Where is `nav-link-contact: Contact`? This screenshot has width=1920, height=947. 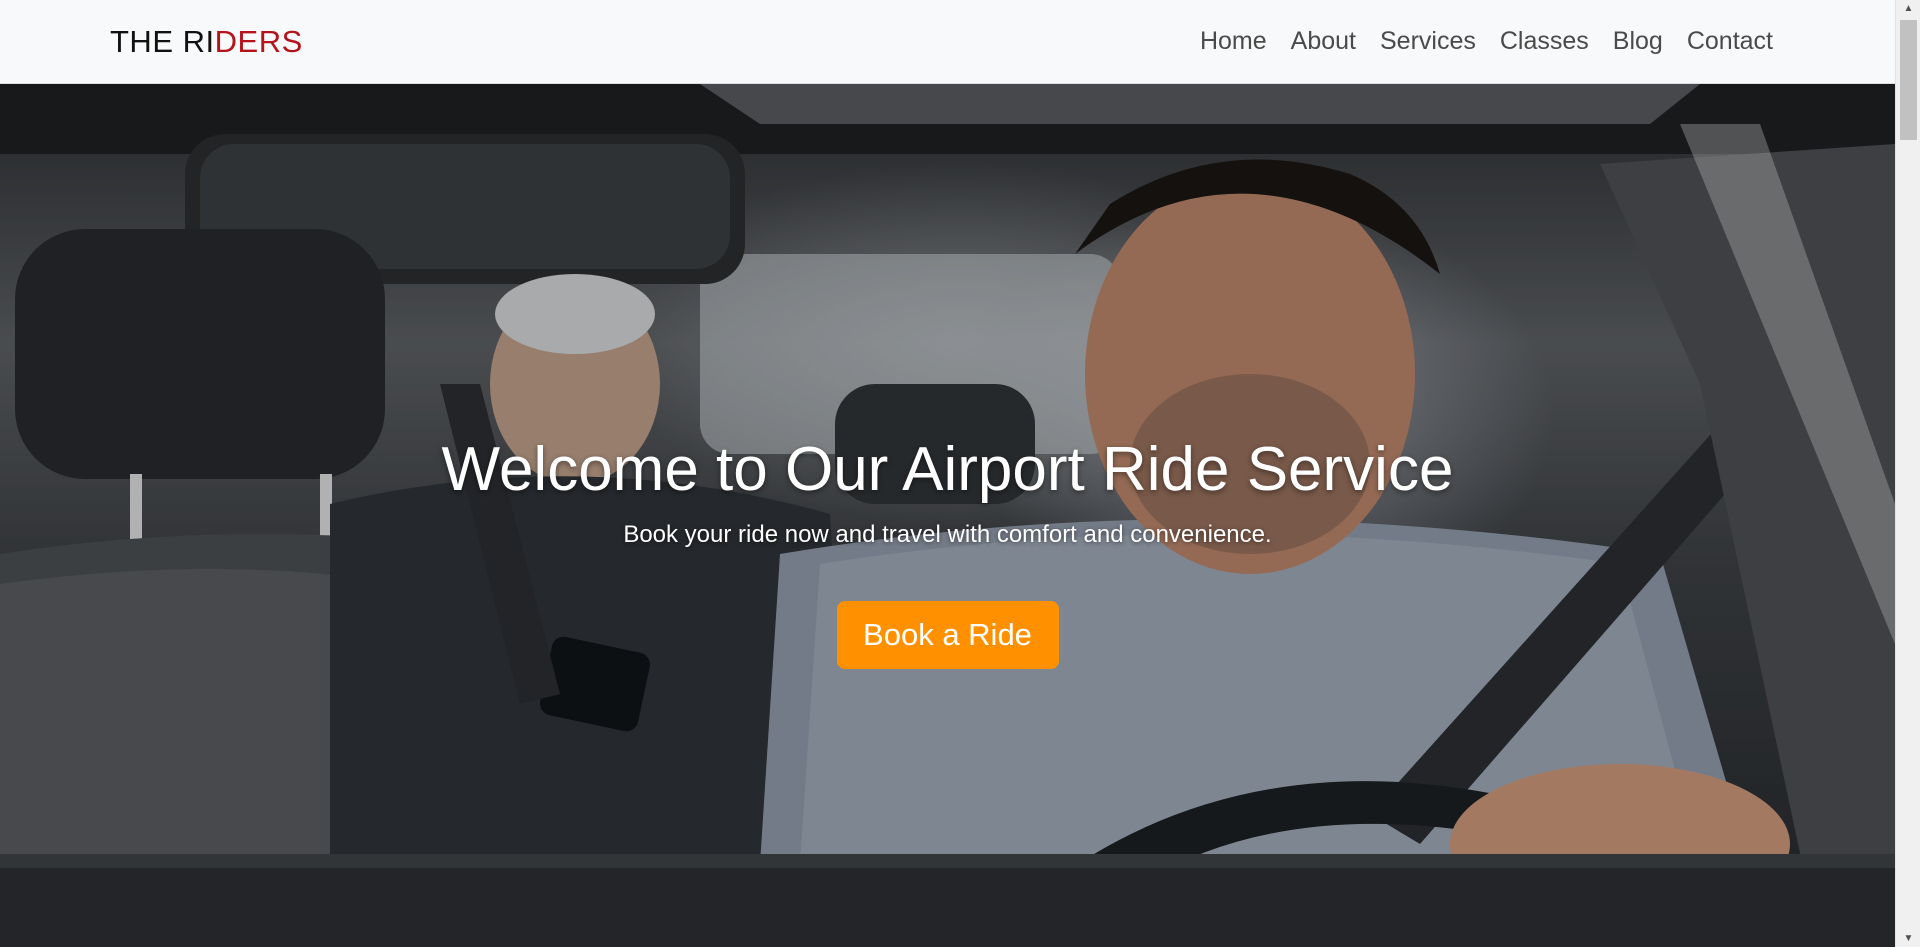
nav-link-contact: Contact is located at coordinates (1724, 41).